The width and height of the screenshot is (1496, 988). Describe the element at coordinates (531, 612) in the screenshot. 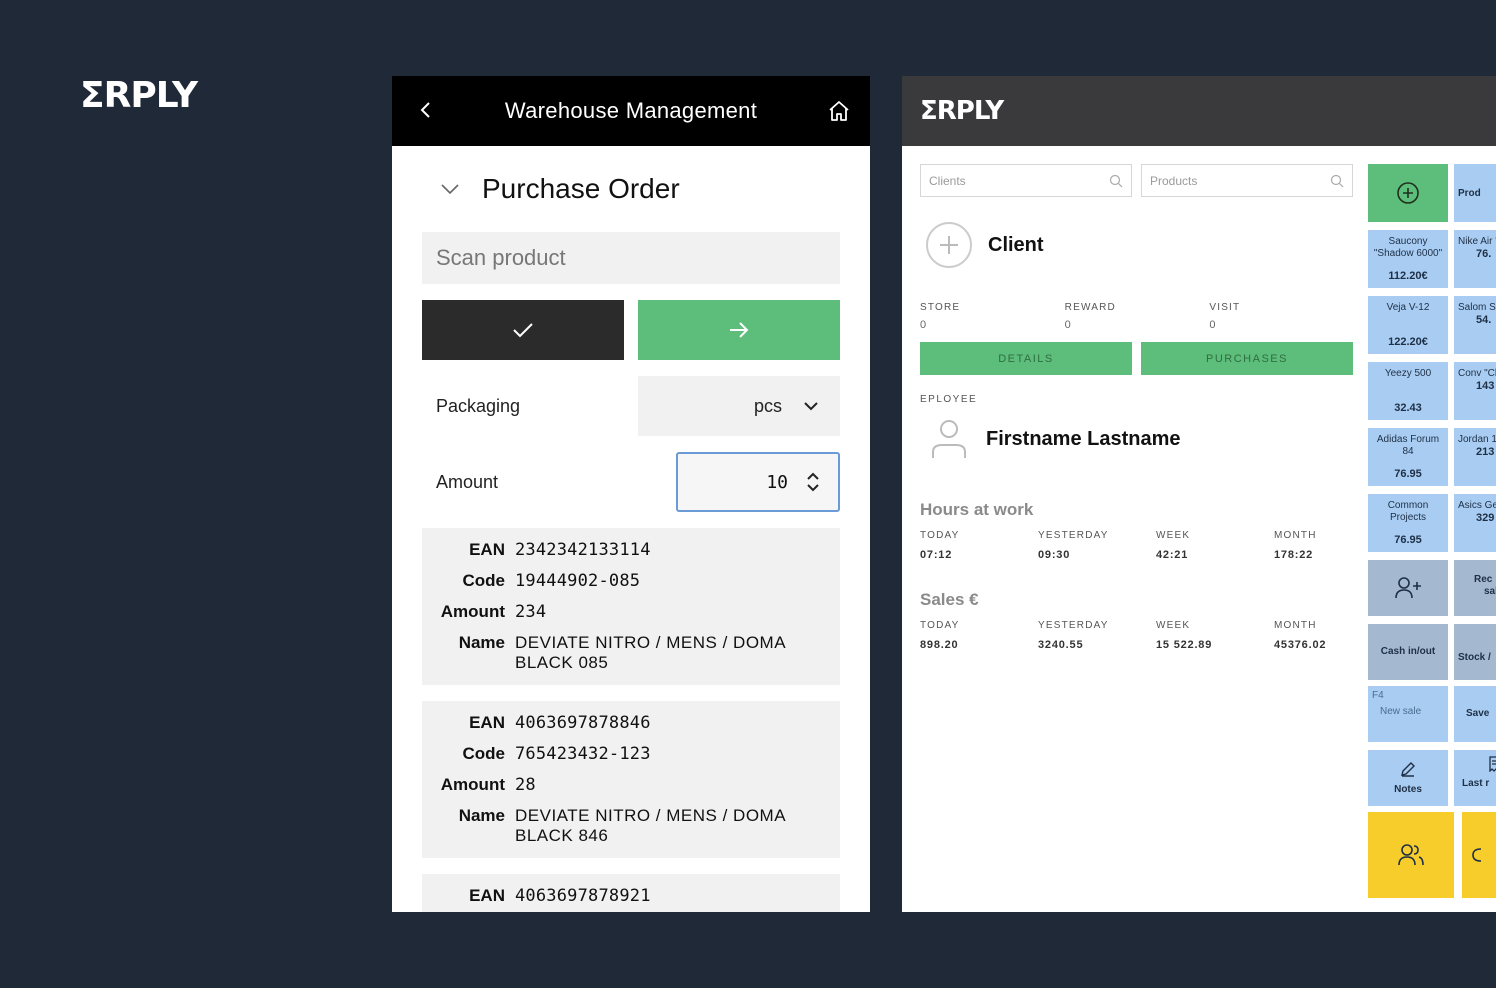

I see `amount-value: 234` at that location.